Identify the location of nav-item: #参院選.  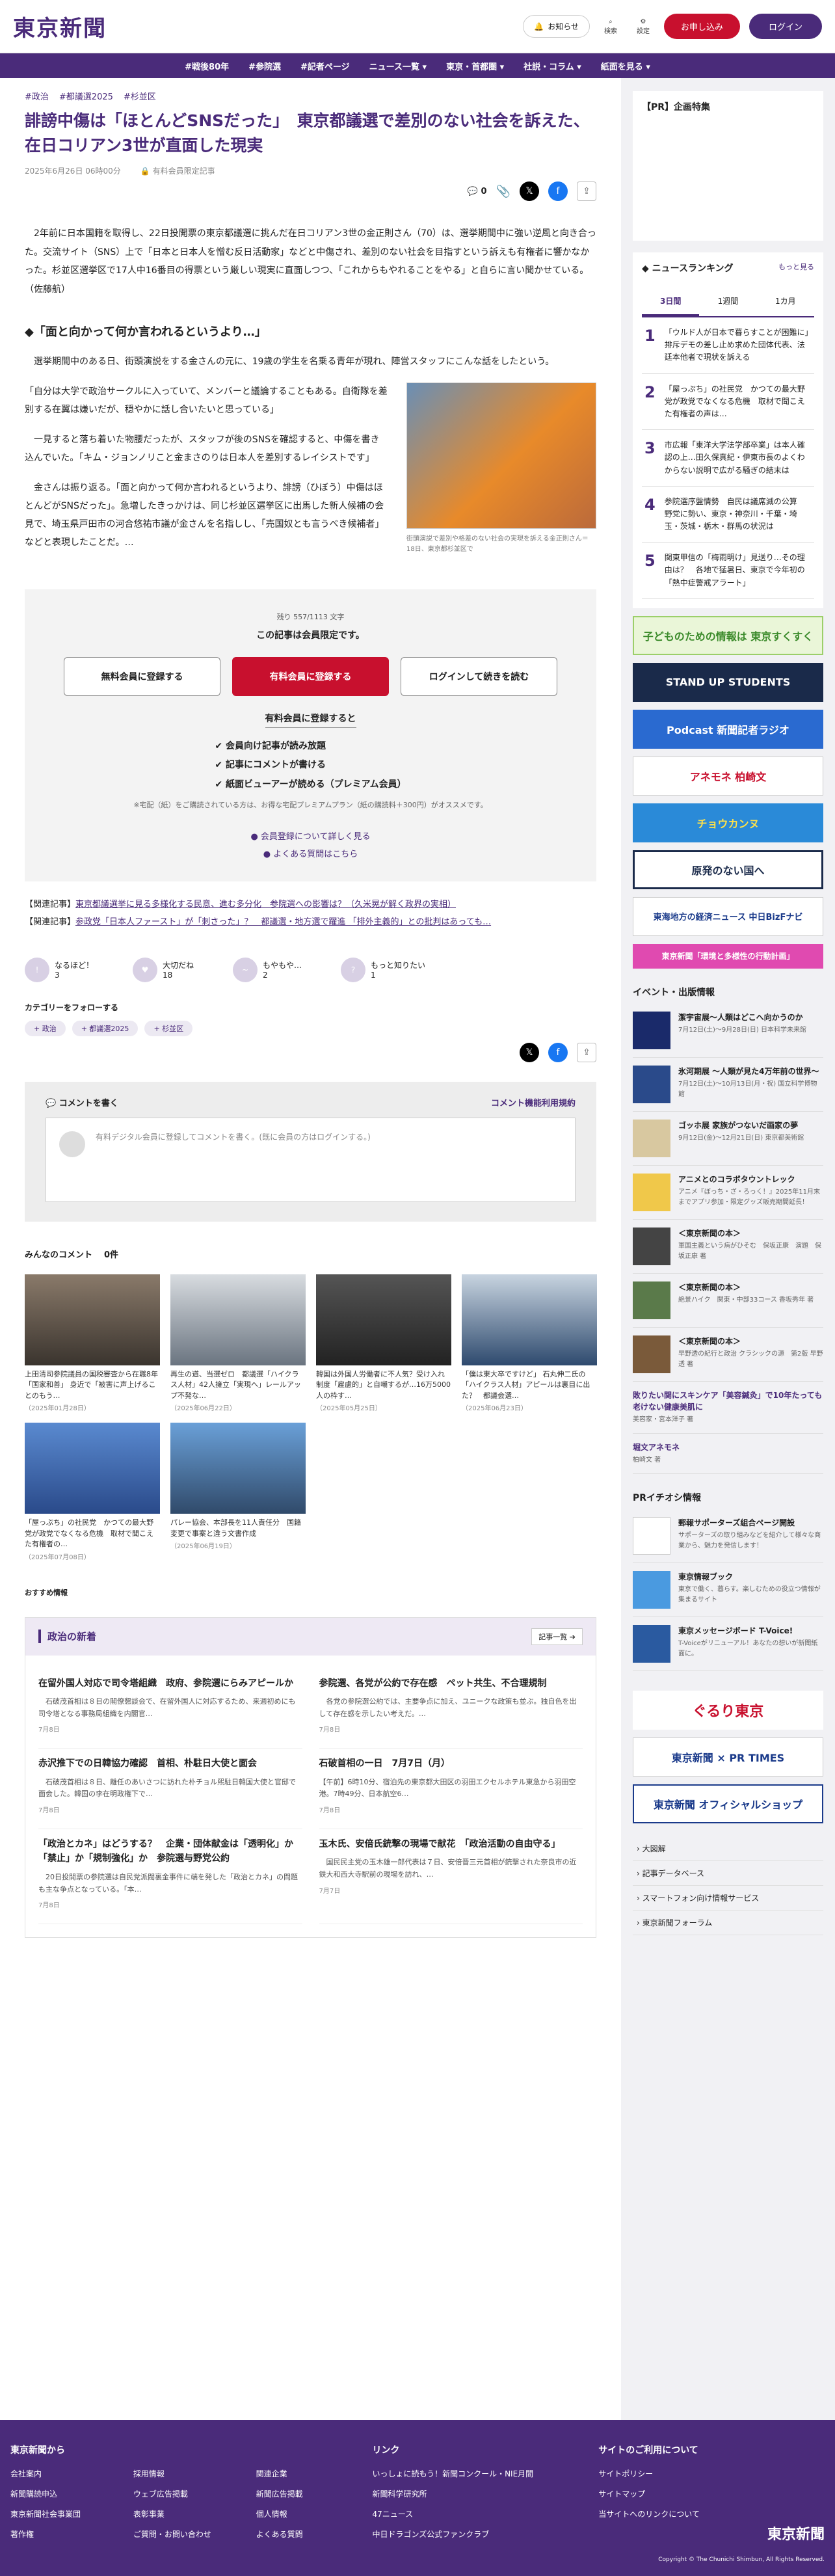
(264, 66).